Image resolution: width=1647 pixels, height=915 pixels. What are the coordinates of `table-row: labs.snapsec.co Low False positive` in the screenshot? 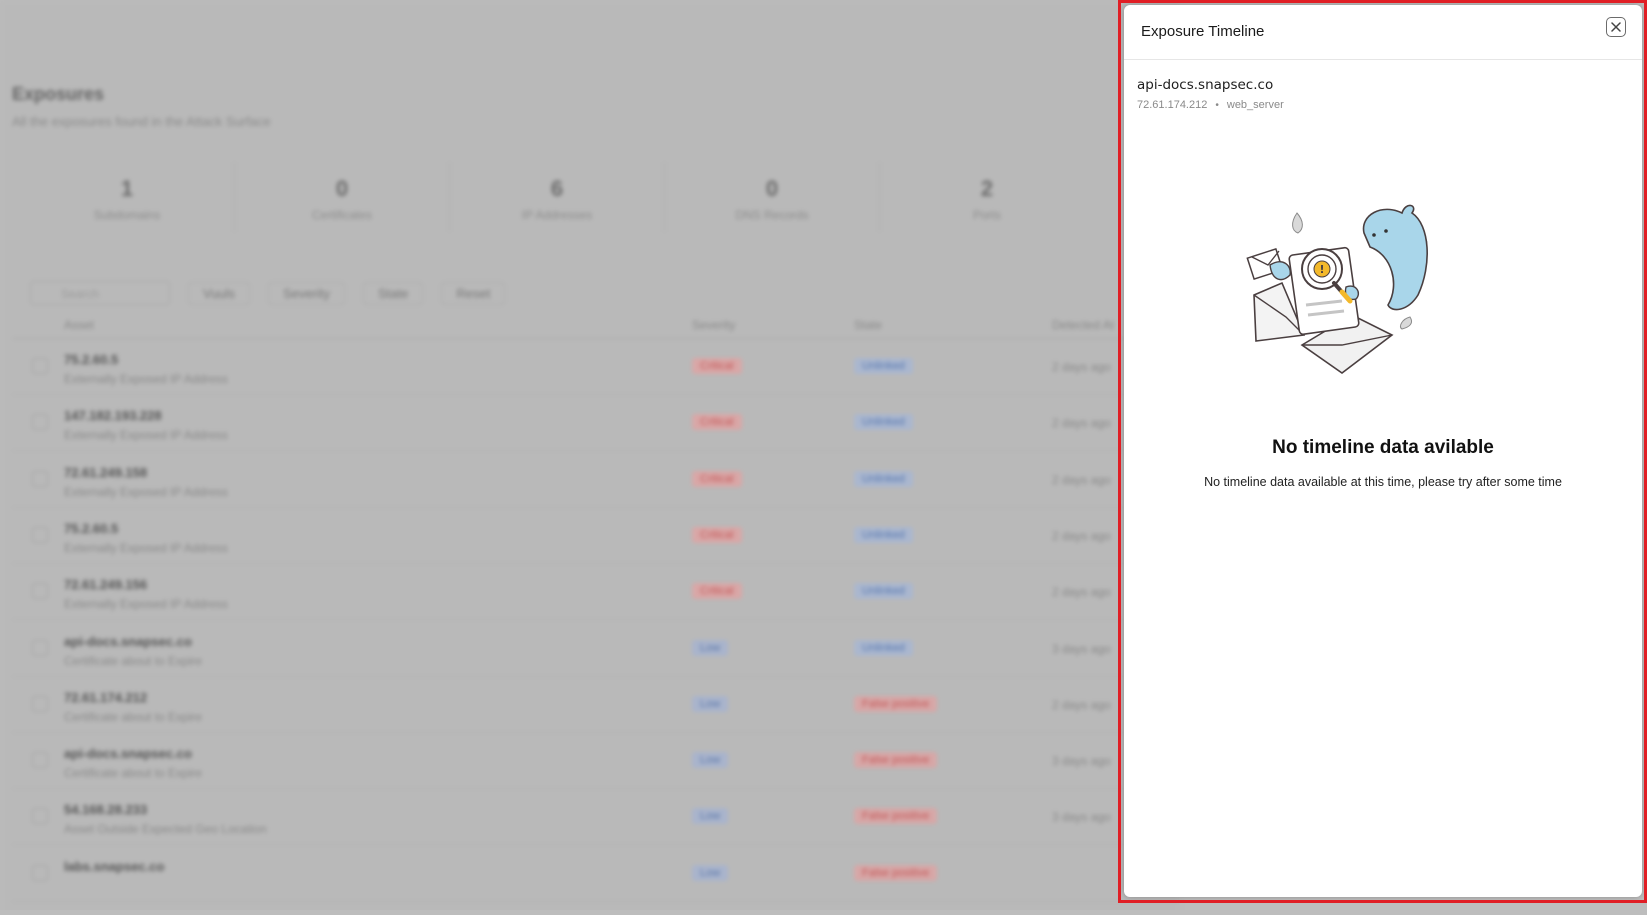 It's located at (596, 873).